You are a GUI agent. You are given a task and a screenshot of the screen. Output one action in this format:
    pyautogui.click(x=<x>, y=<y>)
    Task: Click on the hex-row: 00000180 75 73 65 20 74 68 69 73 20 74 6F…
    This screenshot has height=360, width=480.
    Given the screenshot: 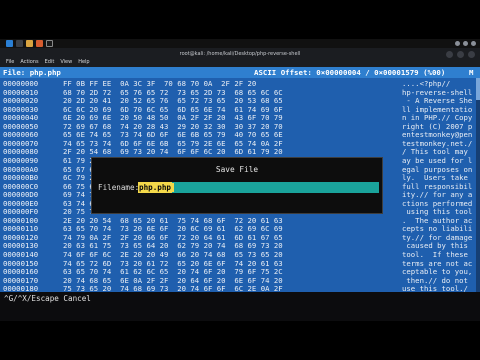 What is the action you would take?
    pyautogui.click(x=240, y=288)
    